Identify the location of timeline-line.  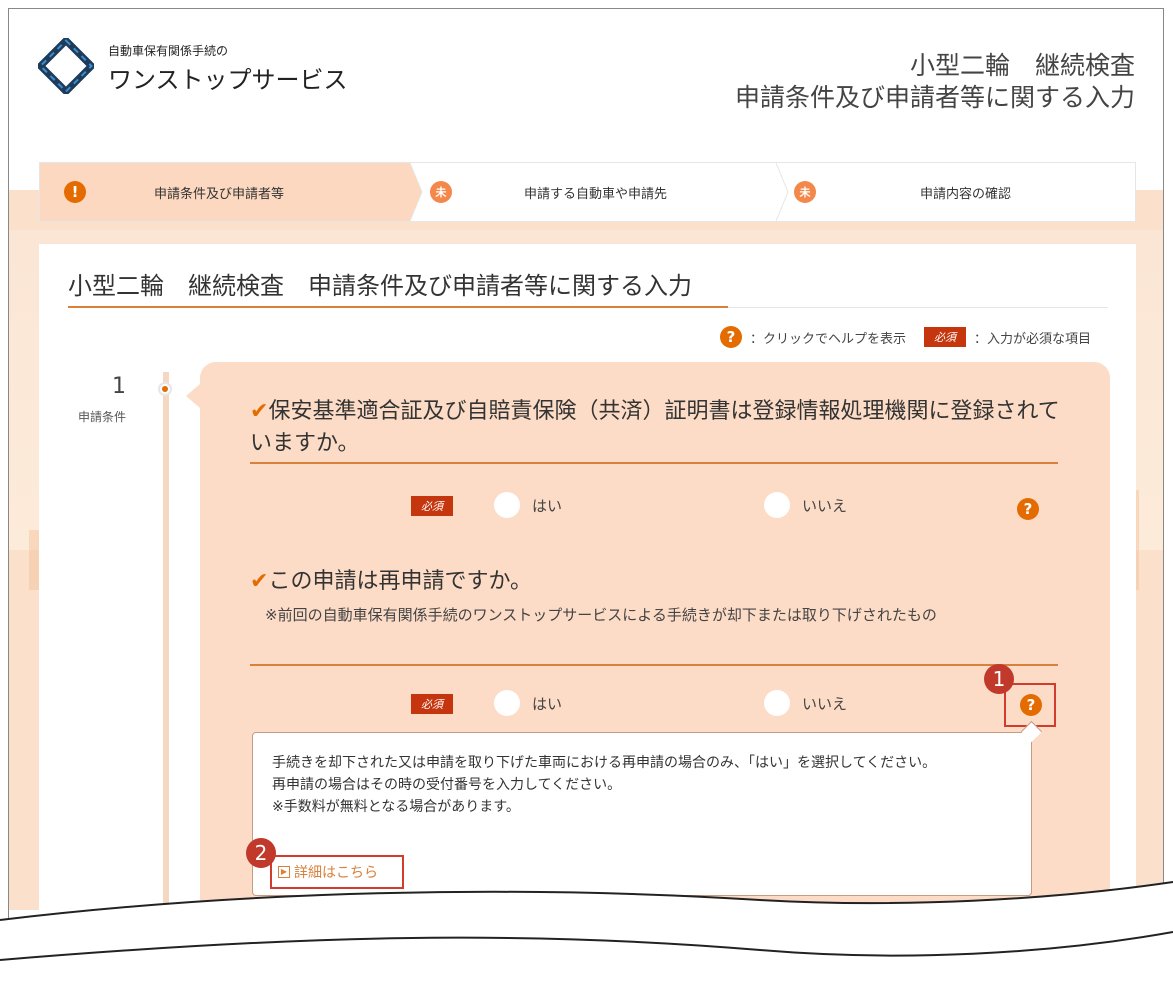
(166, 642).